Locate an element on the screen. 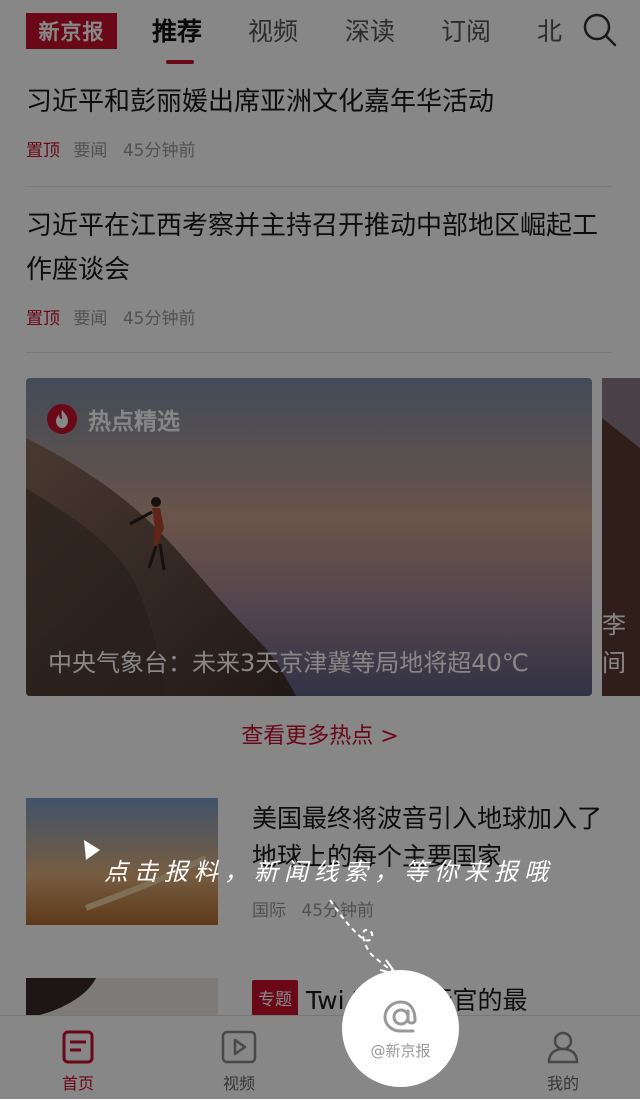 This screenshot has width=640, height=1100. report-button: @新京报 is located at coordinates (400, 1028).